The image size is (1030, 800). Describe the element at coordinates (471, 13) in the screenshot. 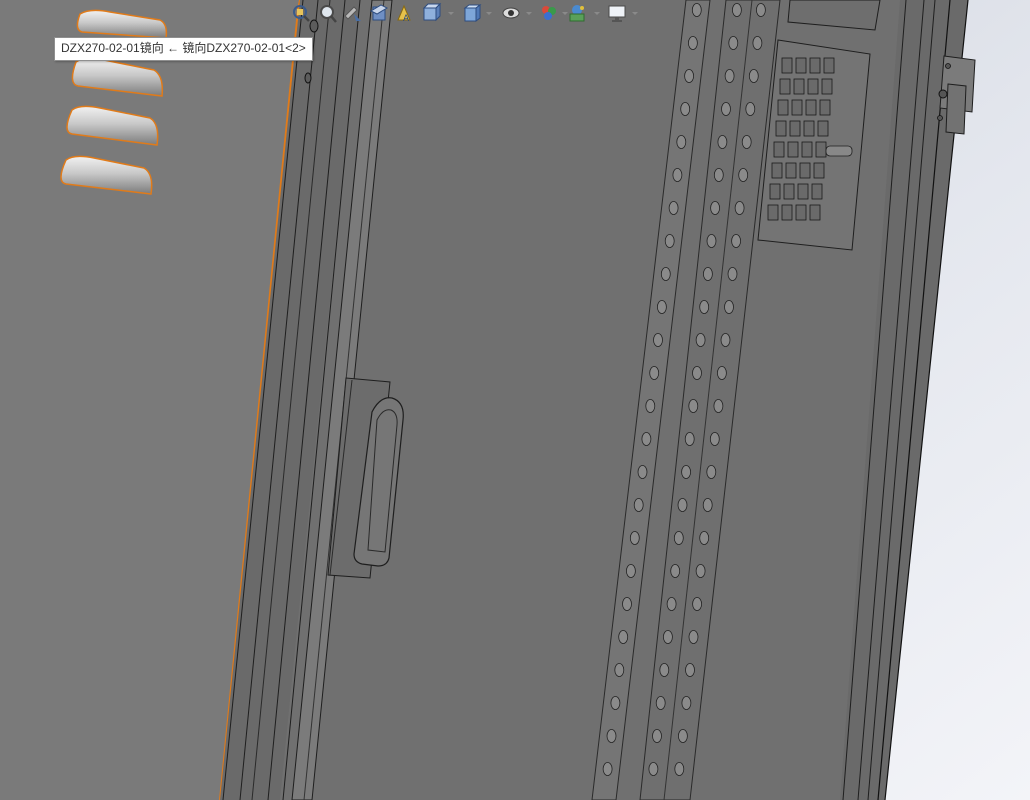

I see `display-style-icon` at that location.